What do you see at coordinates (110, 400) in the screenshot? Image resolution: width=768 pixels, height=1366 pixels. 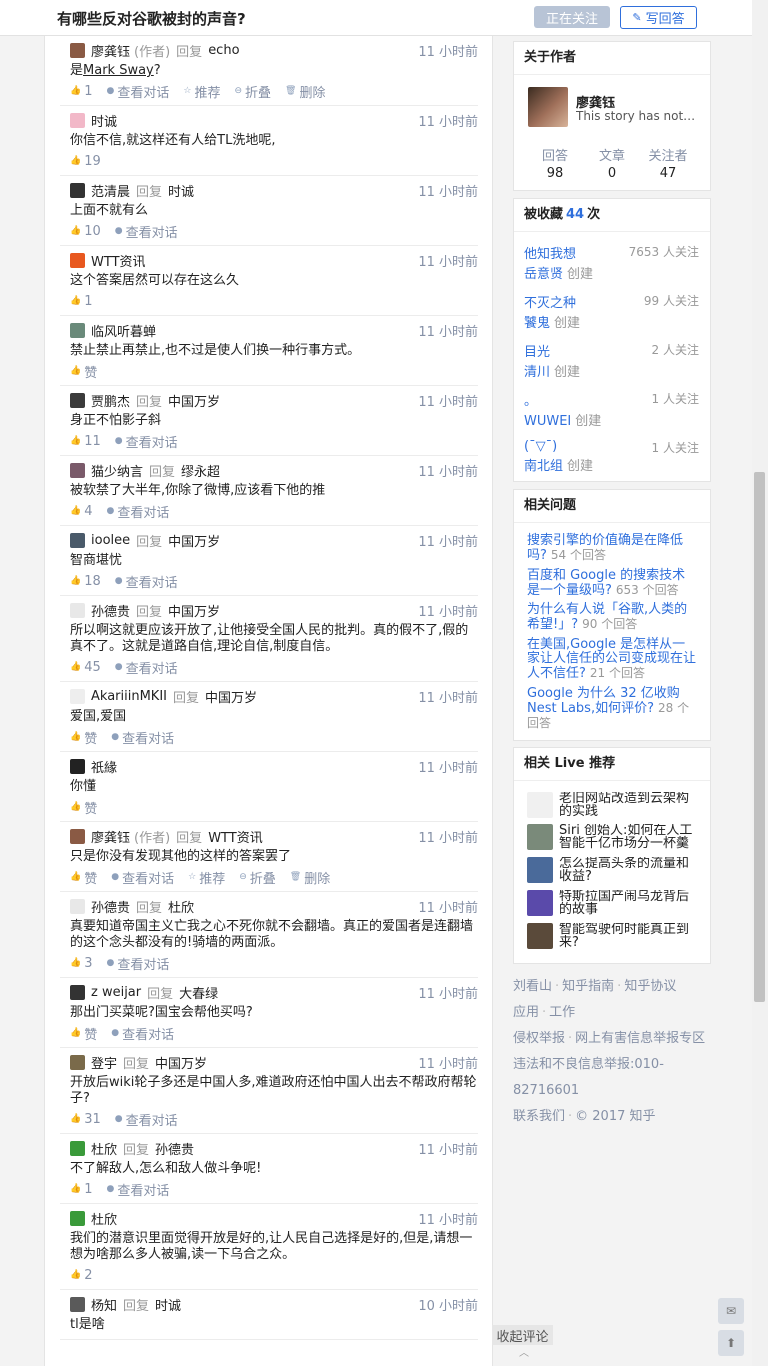 I see `comment-author: 贾鹏杰` at bounding box center [110, 400].